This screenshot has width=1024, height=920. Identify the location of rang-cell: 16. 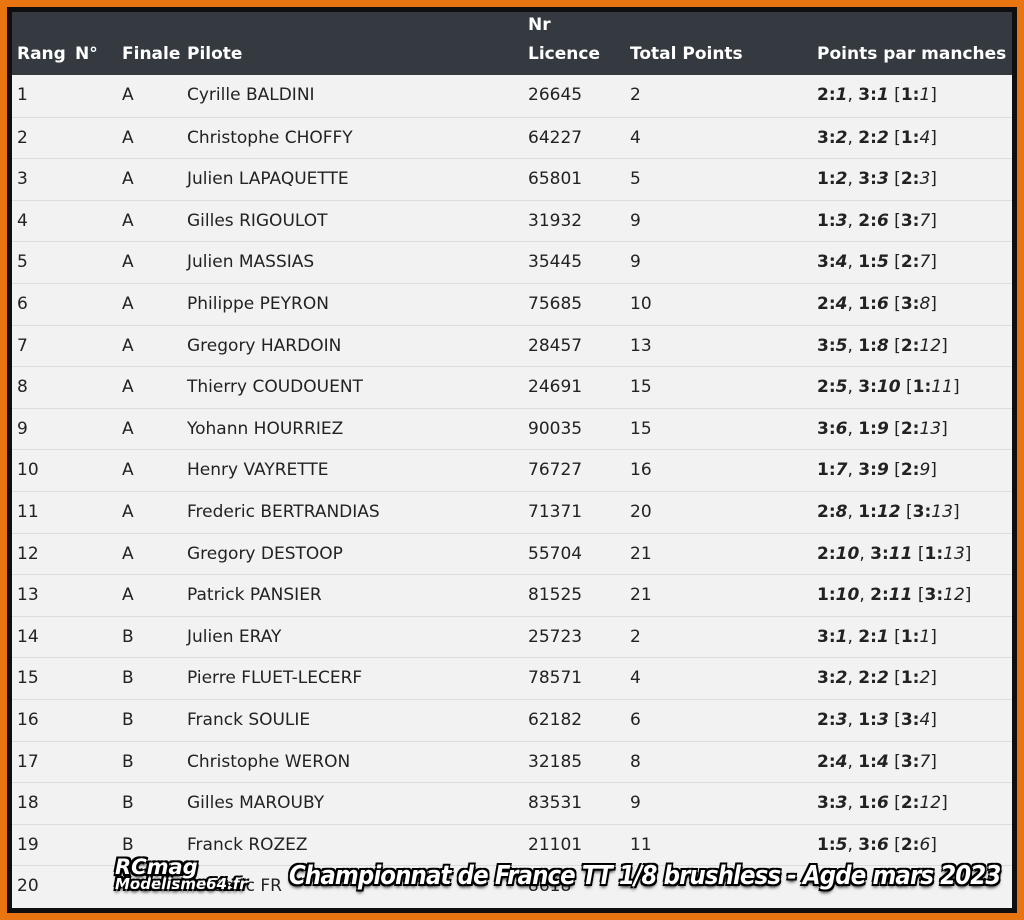
(28, 720).